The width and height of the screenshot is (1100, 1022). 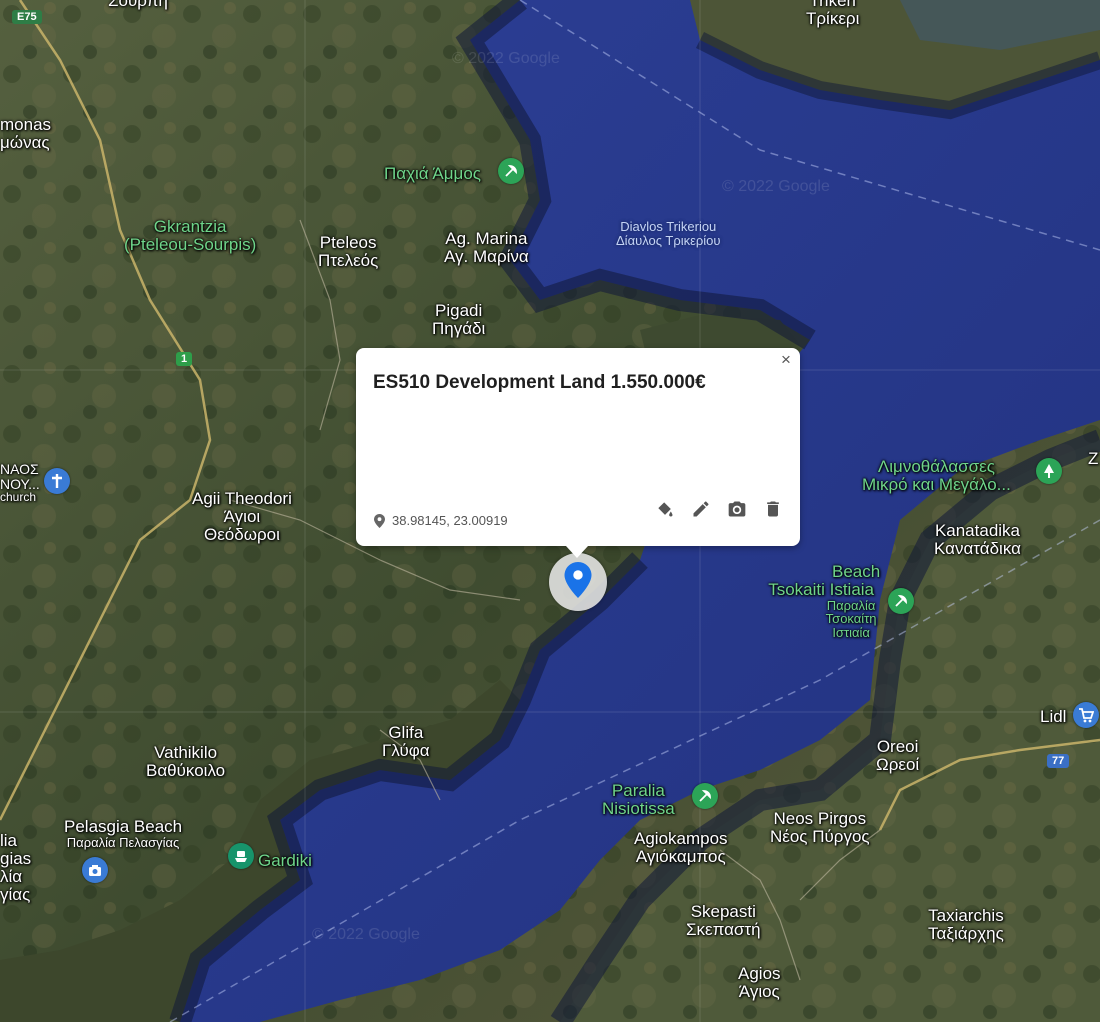 I want to click on place-label: Σούρπη, so click(x=138, y=5).